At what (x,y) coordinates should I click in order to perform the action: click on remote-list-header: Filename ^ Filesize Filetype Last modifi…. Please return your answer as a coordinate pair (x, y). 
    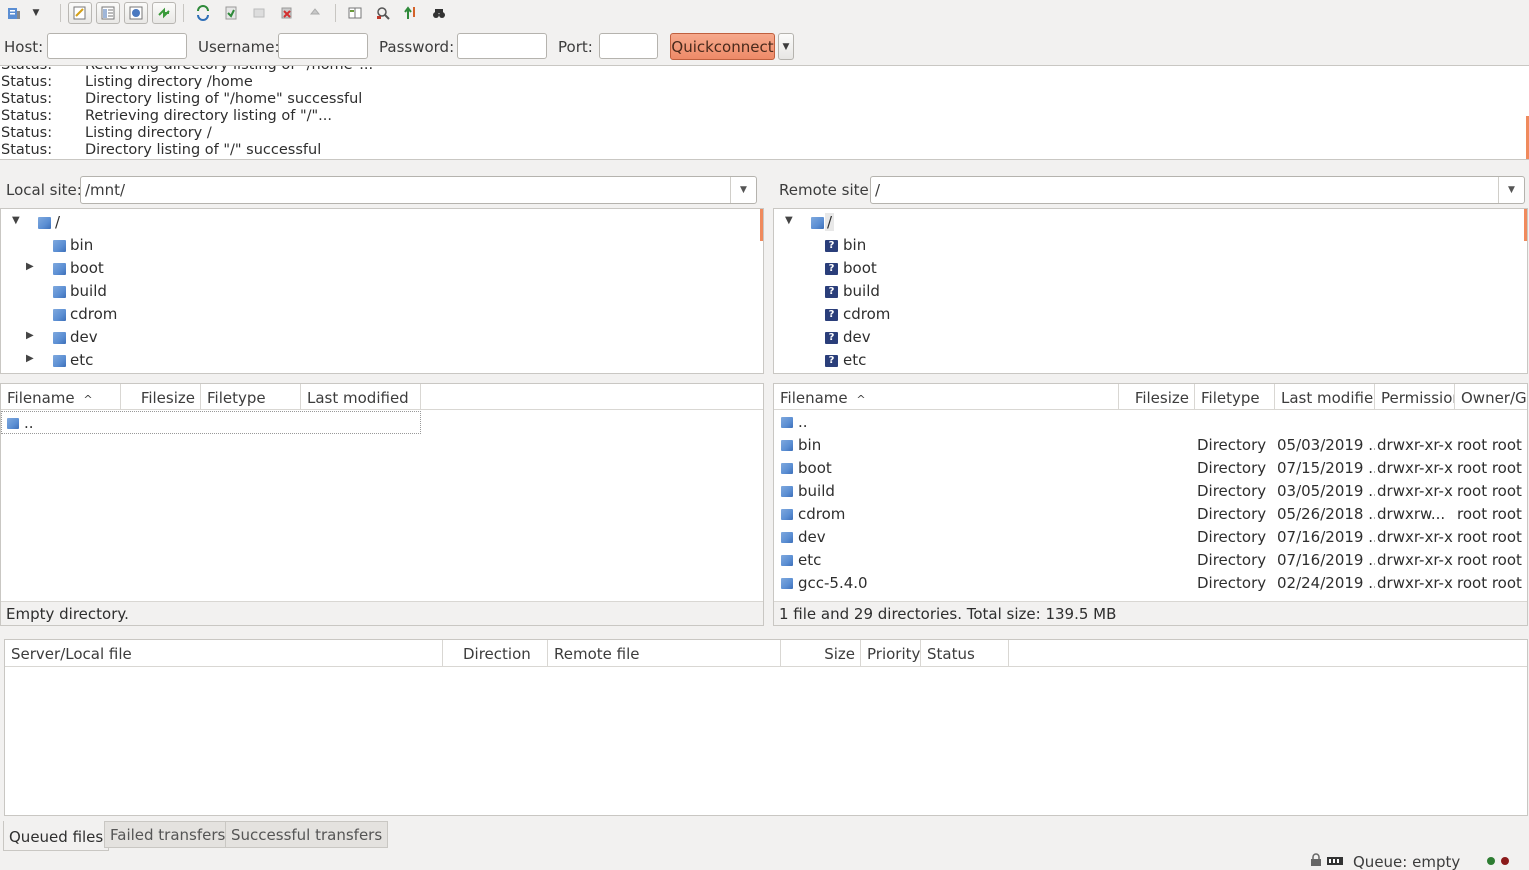
    Looking at the image, I should click on (1150, 397).